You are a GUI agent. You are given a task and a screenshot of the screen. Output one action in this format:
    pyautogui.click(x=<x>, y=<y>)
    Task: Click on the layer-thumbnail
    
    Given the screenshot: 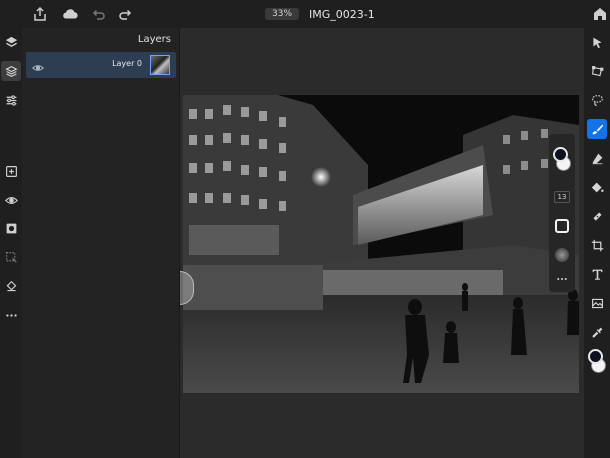 What is the action you would take?
    pyautogui.click(x=160, y=65)
    